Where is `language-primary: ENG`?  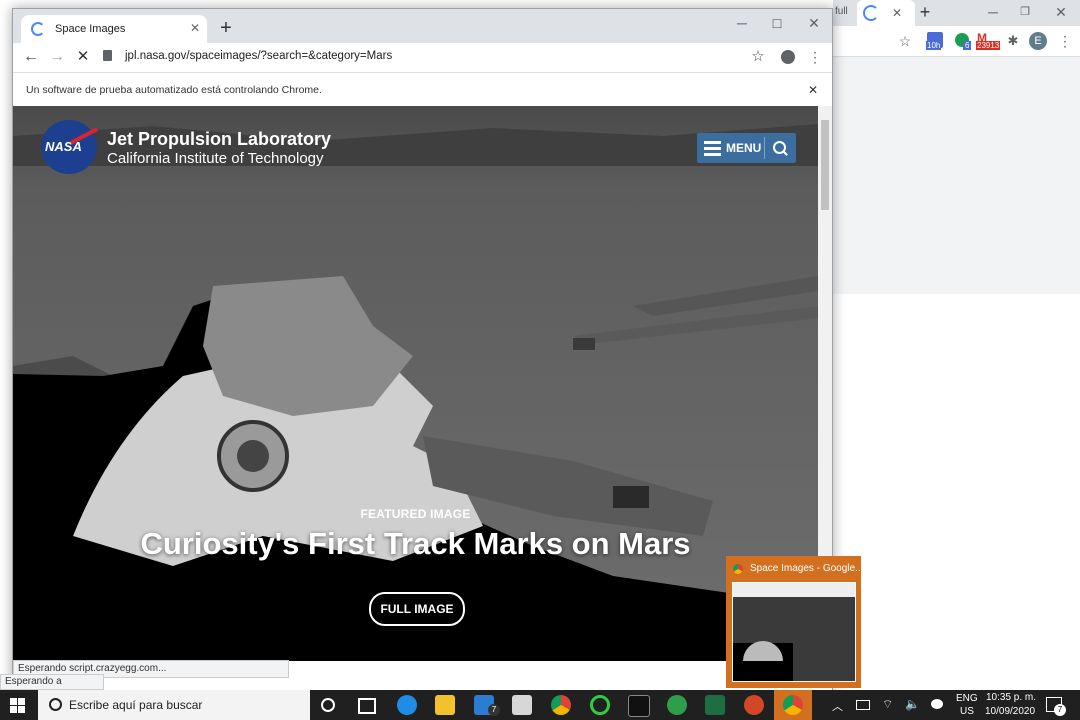
language-primary: ENG is located at coordinates (967, 698).